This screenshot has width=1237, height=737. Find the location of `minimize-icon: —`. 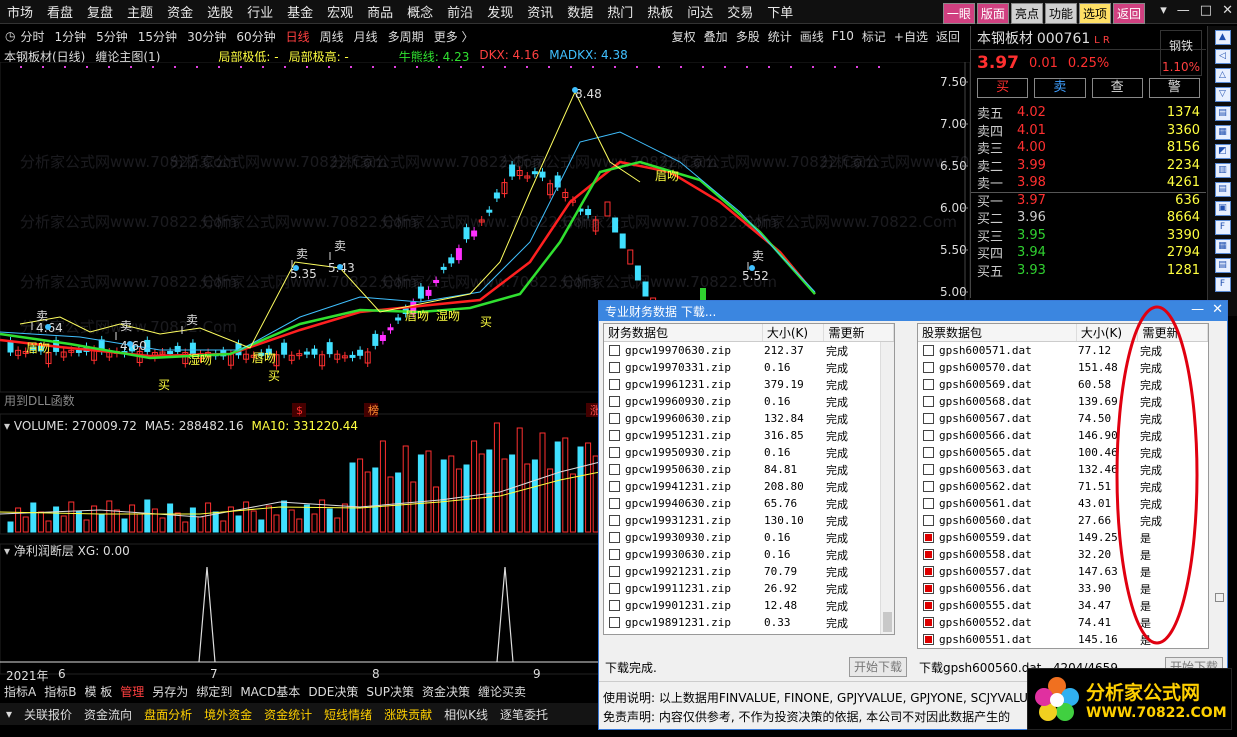

minimize-icon: — is located at coordinates (1183, 10).